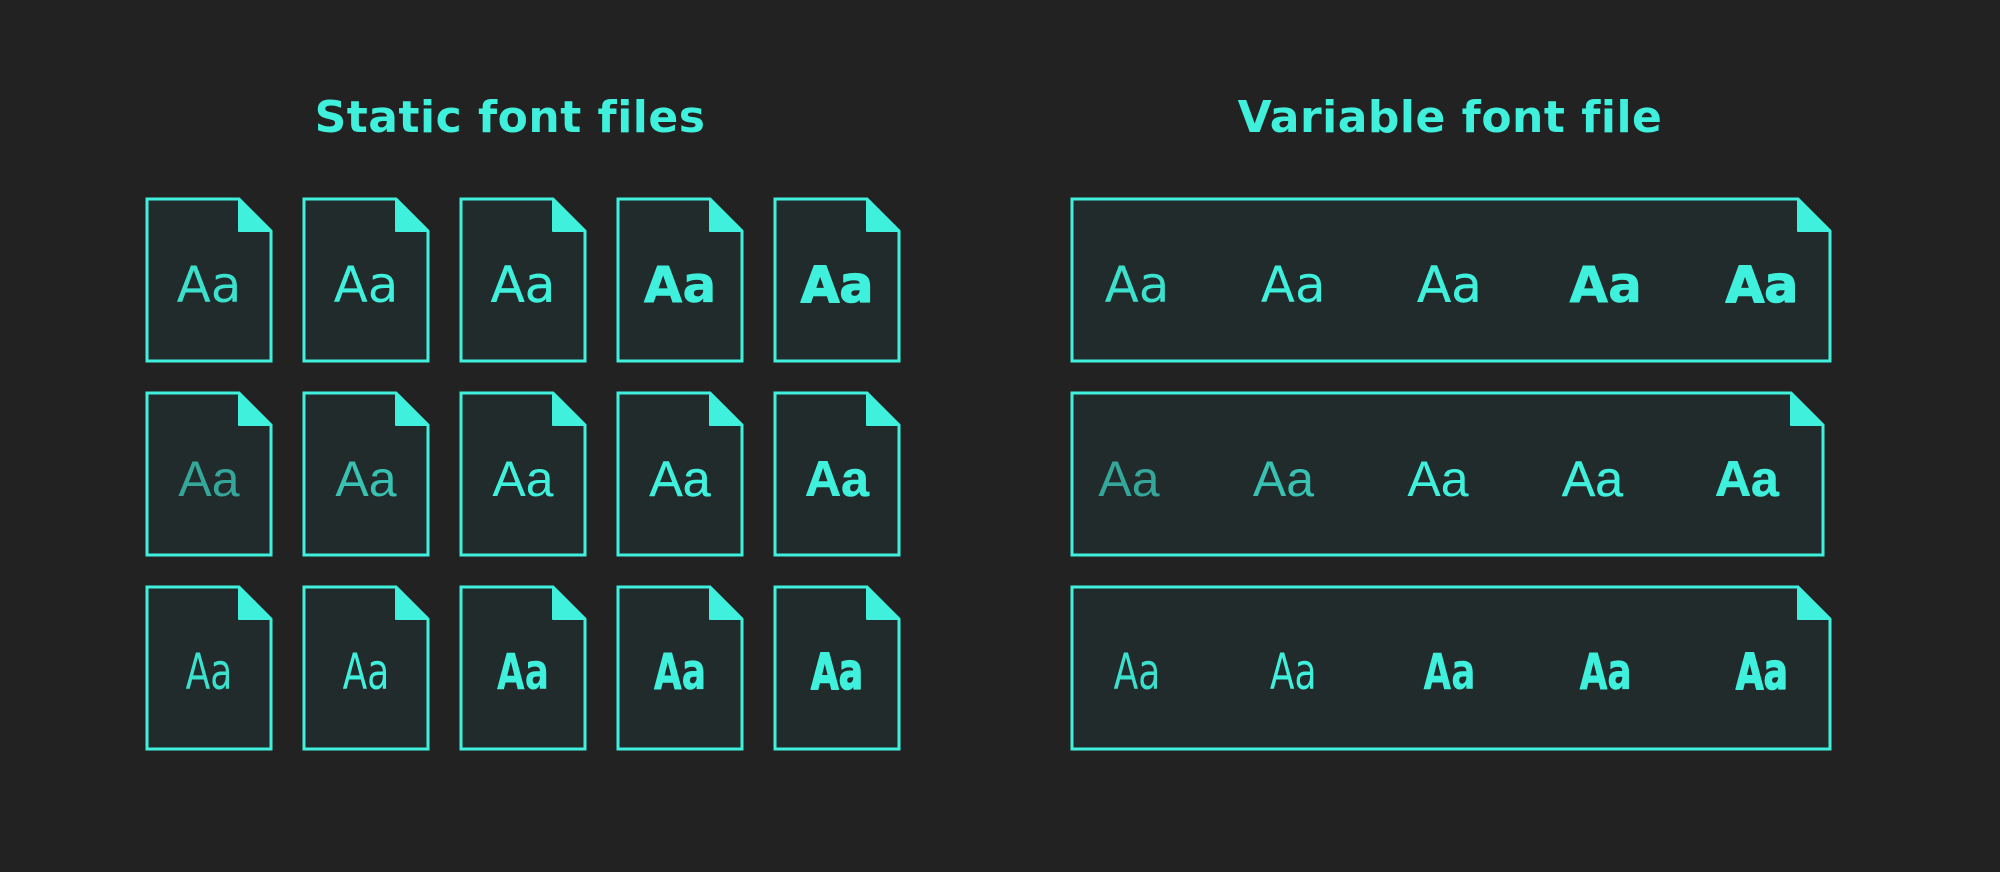 The height and width of the screenshot is (872, 2000). What do you see at coordinates (883, 603) in the screenshot?
I see `static-font-file-r3-c5-folded-corner` at bounding box center [883, 603].